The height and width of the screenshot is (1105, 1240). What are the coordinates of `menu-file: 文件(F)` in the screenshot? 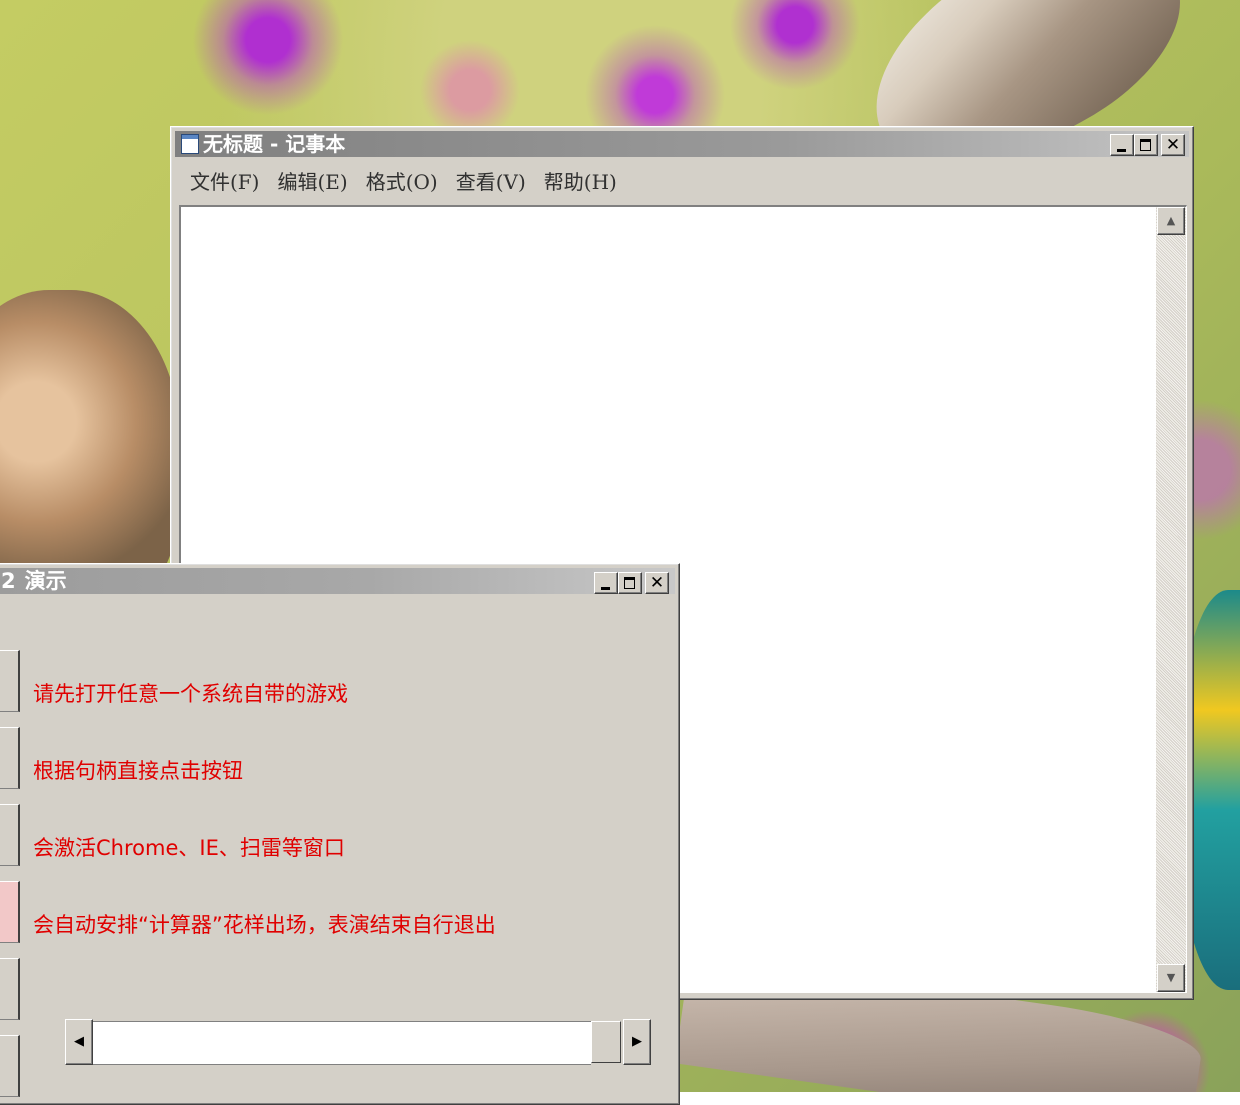 It's located at (224, 182).